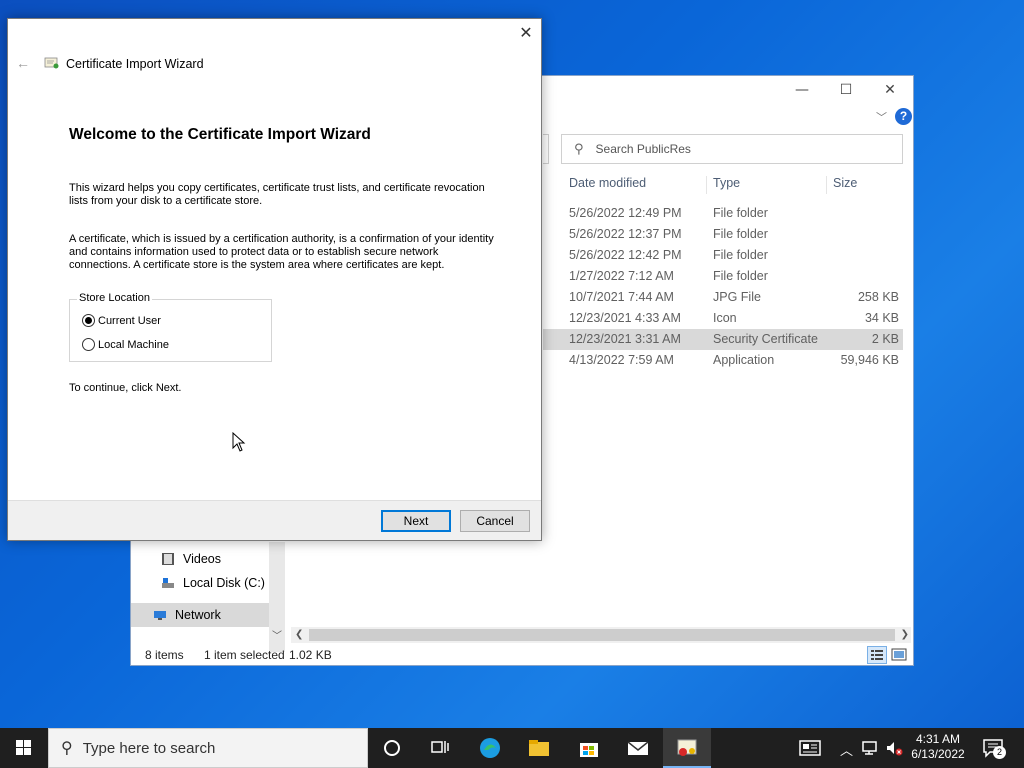  What do you see at coordinates (638, 748) in the screenshot?
I see `mail-icon` at bounding box center [638, 748].